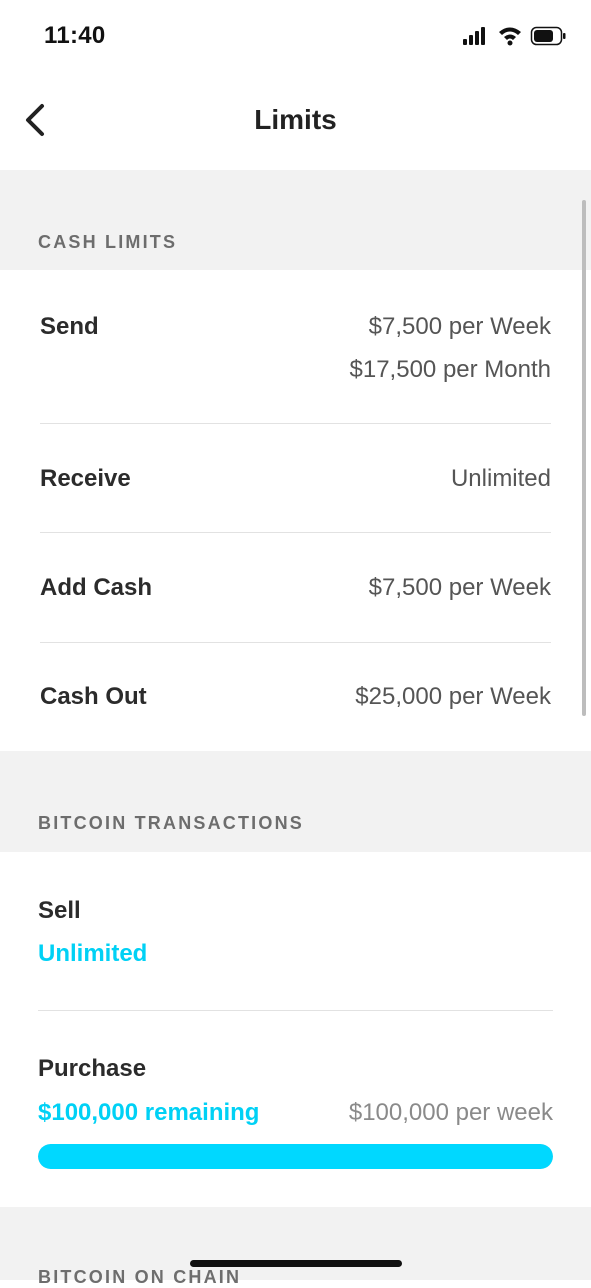 This screenshot has height=1288, width=591. Describe the element at coordinates (295, 801) in the screenshot. I see `bitcoin-transactions-header: BITCOIN TRANSACTIONS` at that location.